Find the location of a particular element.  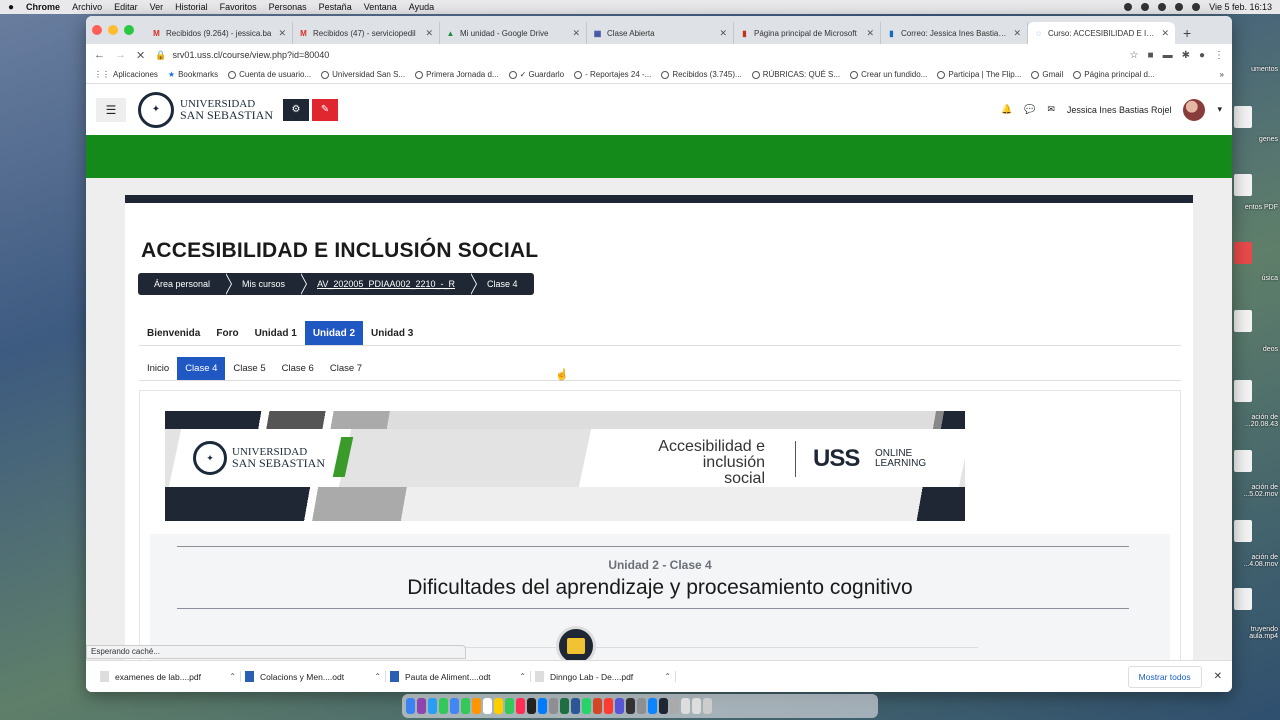

music-file-icon is located at coordinates (1243, 253).